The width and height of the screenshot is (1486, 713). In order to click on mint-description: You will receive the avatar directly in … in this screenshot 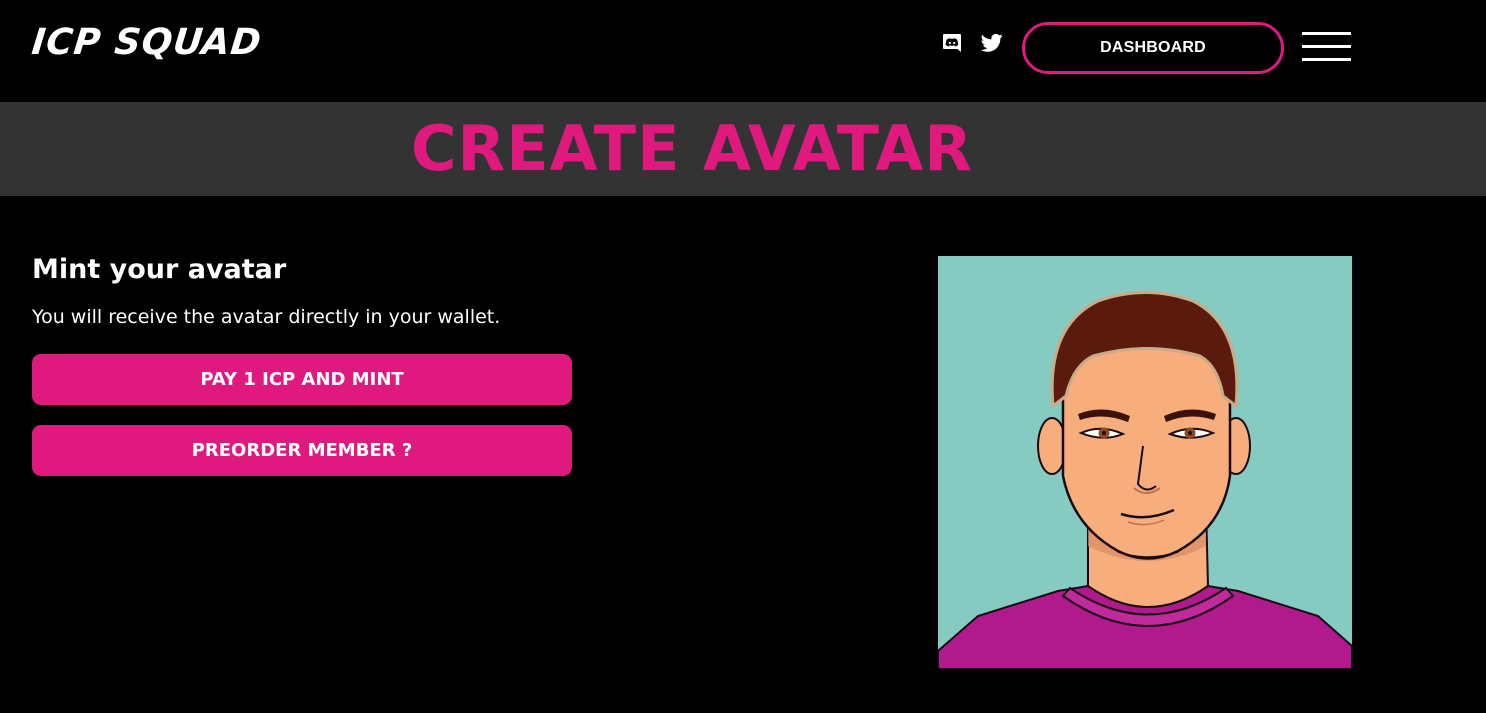, I will do `click(266, 317)`.